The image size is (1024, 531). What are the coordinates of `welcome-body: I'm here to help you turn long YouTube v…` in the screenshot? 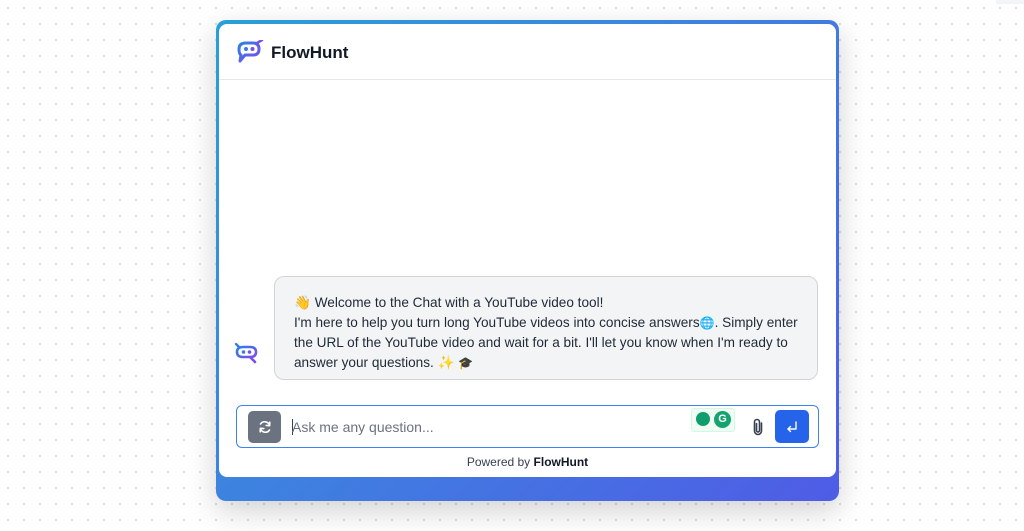 It's located at (546, 343).